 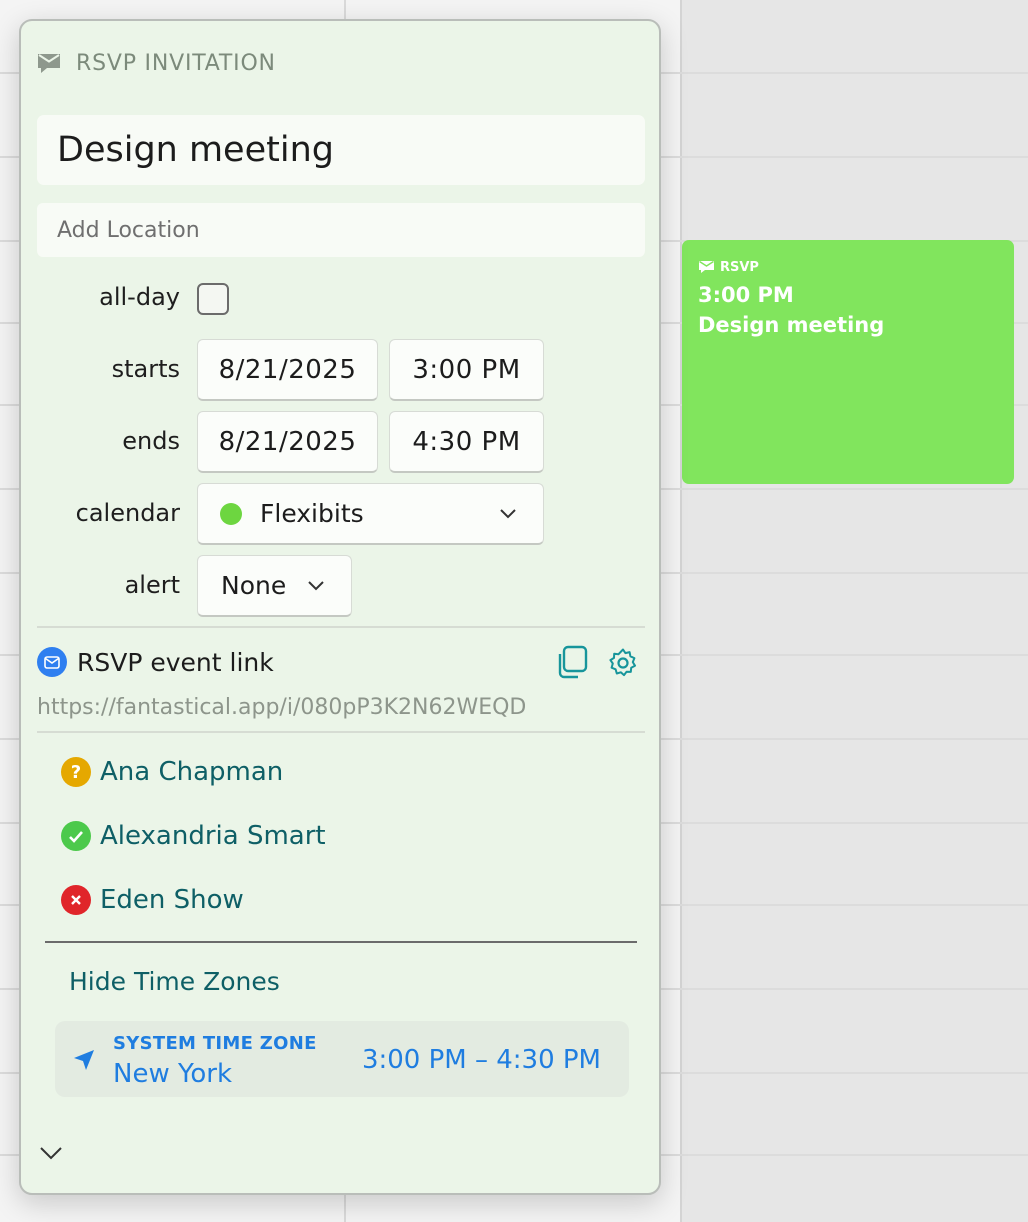 I want to click on hide-time-zones-button: Hide Time Zones, so click(x=174, y=981).